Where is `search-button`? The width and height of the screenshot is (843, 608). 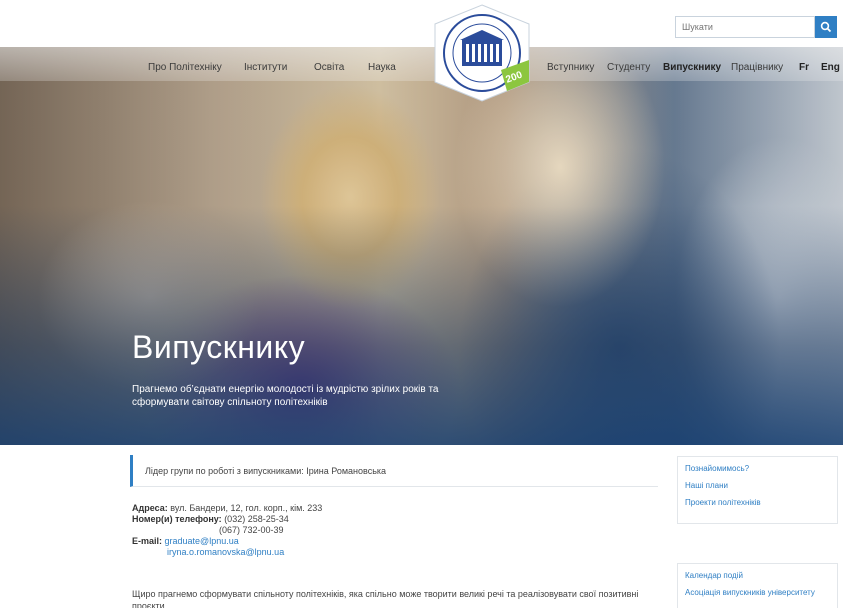 search-button is located at coordinates (826, 27).